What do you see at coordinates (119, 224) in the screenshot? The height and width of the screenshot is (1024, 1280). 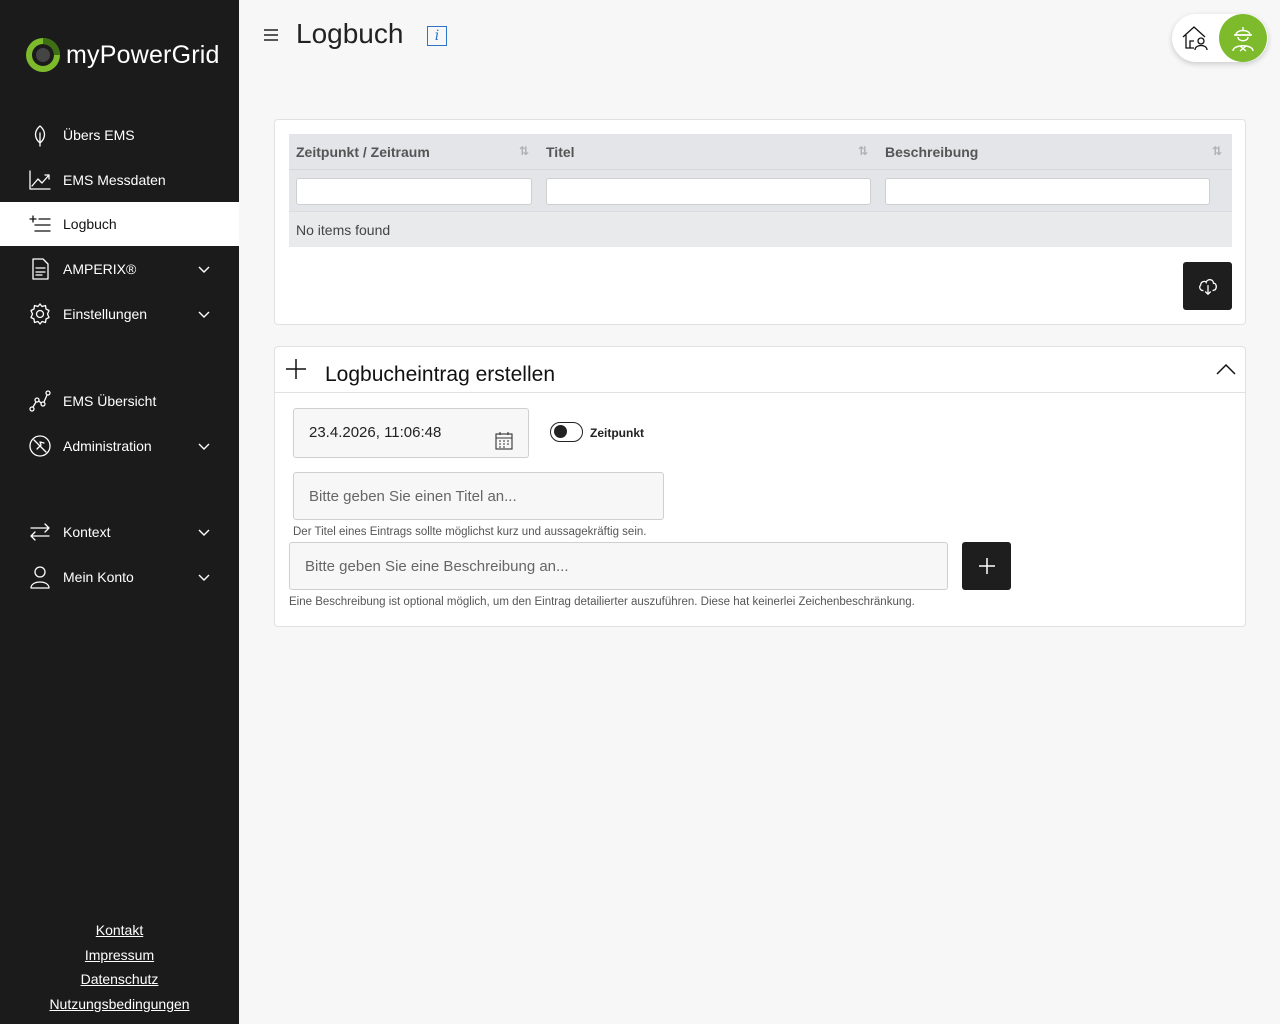 I see `sidebar-item-logbuch: Logbuch` at bounding box center [119, 224].